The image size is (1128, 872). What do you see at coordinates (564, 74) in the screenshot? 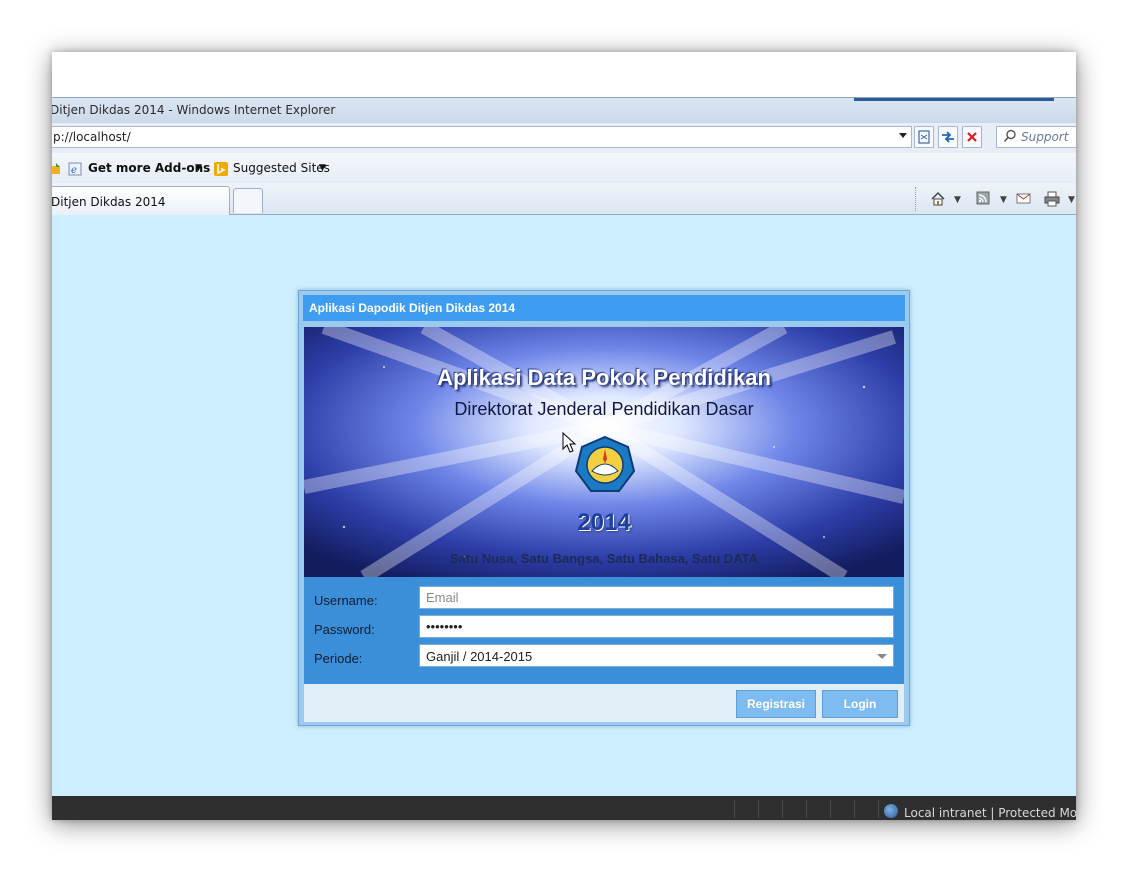
I see `window-top-area` at bounding box center [564, 74].